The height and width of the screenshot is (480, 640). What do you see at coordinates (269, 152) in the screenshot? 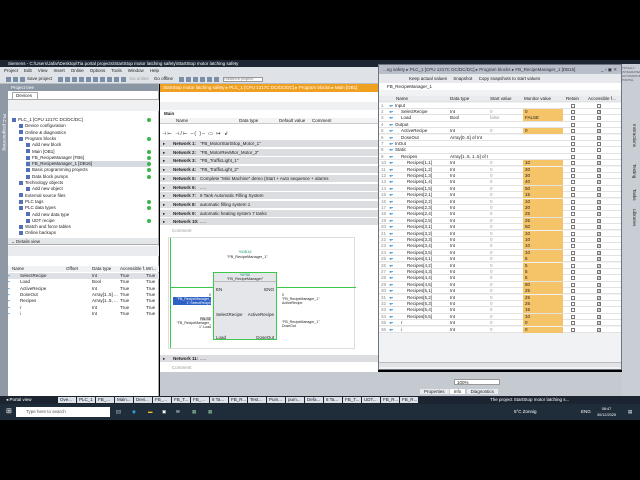
I see `network-header: Network 2:"FB_MotorRevMtor_Motor_2"` at bounding box center [269, 152].